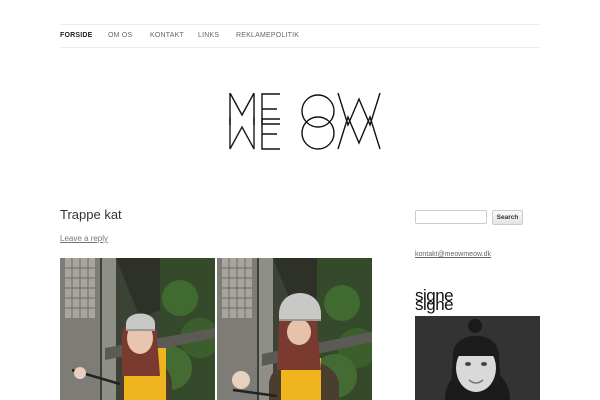 The height and width of the screenshot is (400, 600). What do you see at coordinates (167, 36) in the screenshot?
I see `nav-item-kontakt: KONTAKT` at bounding box center [167, 36].